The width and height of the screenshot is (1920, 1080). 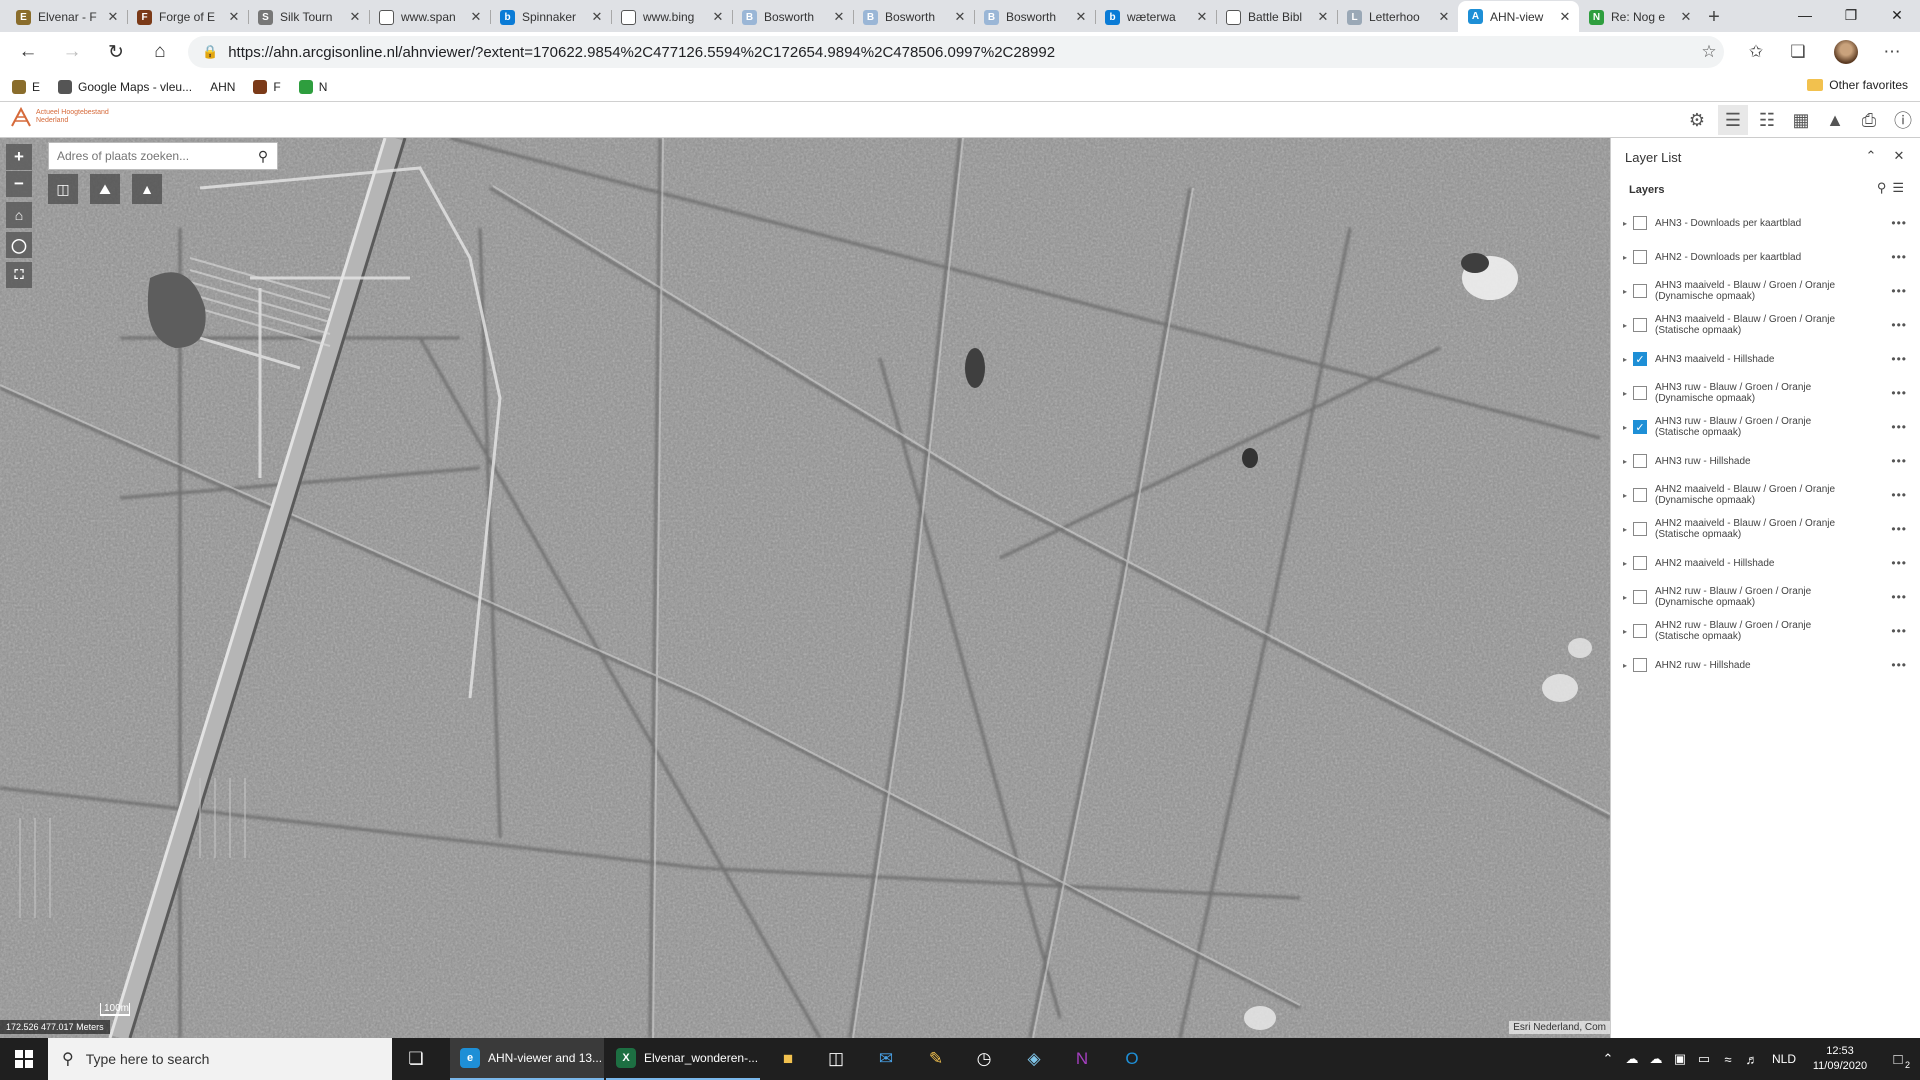 What do you see at coordinates (1897, 15) in the screenshot?
I see `close-window-button: ✕` at bounding box center [1897, 15].